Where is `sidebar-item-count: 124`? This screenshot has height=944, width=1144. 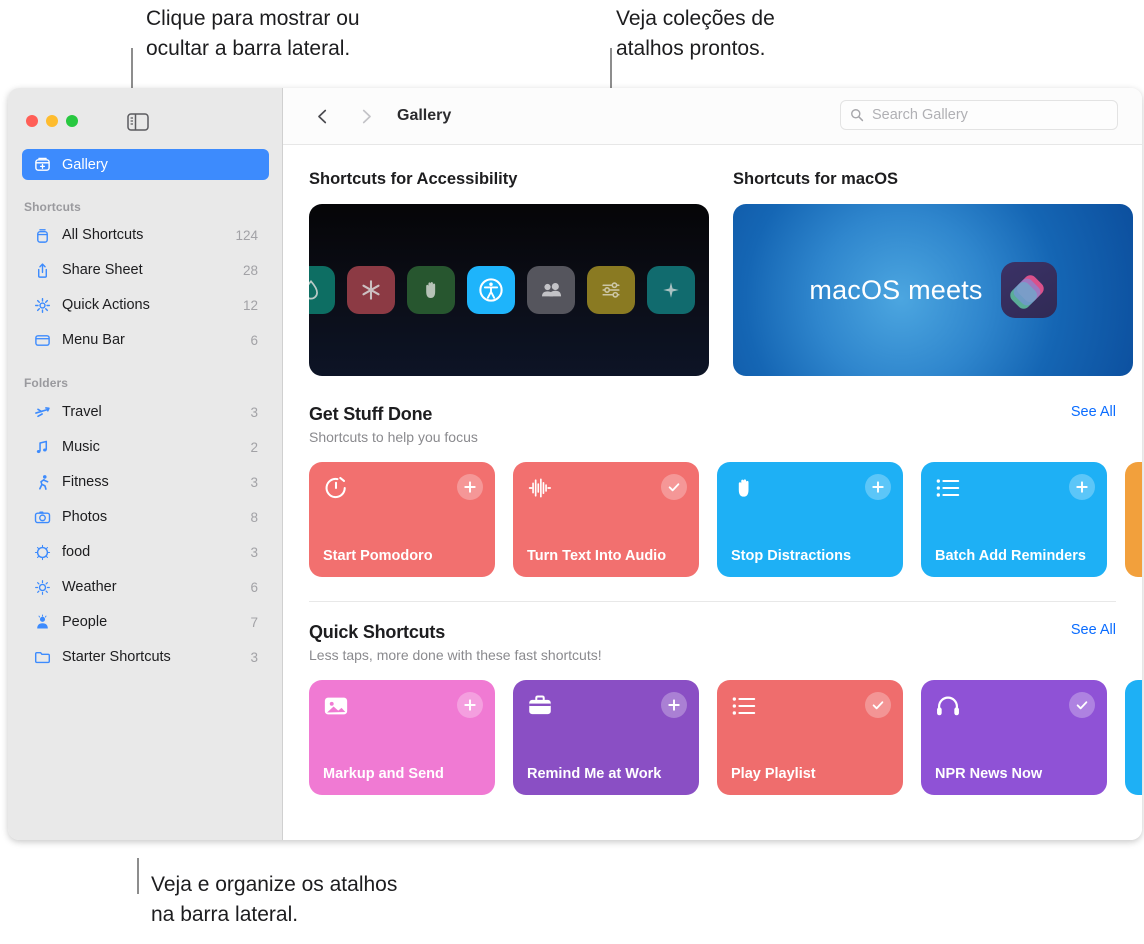
sidebar-item-count: 124 is located at coordinates (246, 235).